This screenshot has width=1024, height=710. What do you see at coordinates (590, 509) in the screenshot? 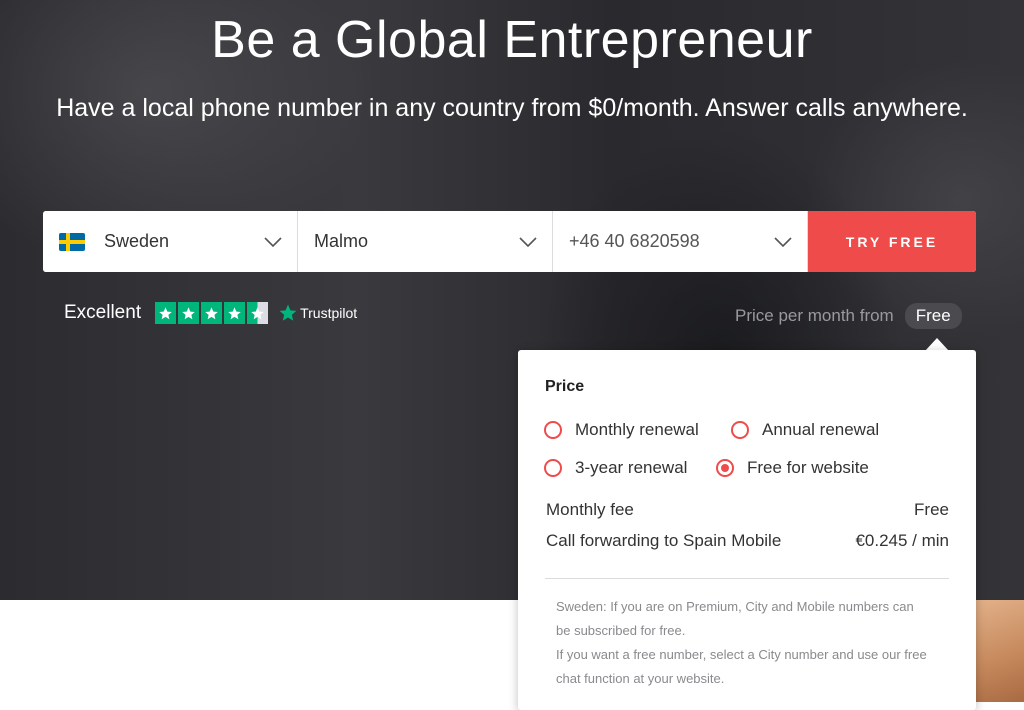
I see `fee-label: Monthly fee` at bounding box center [590, 509].